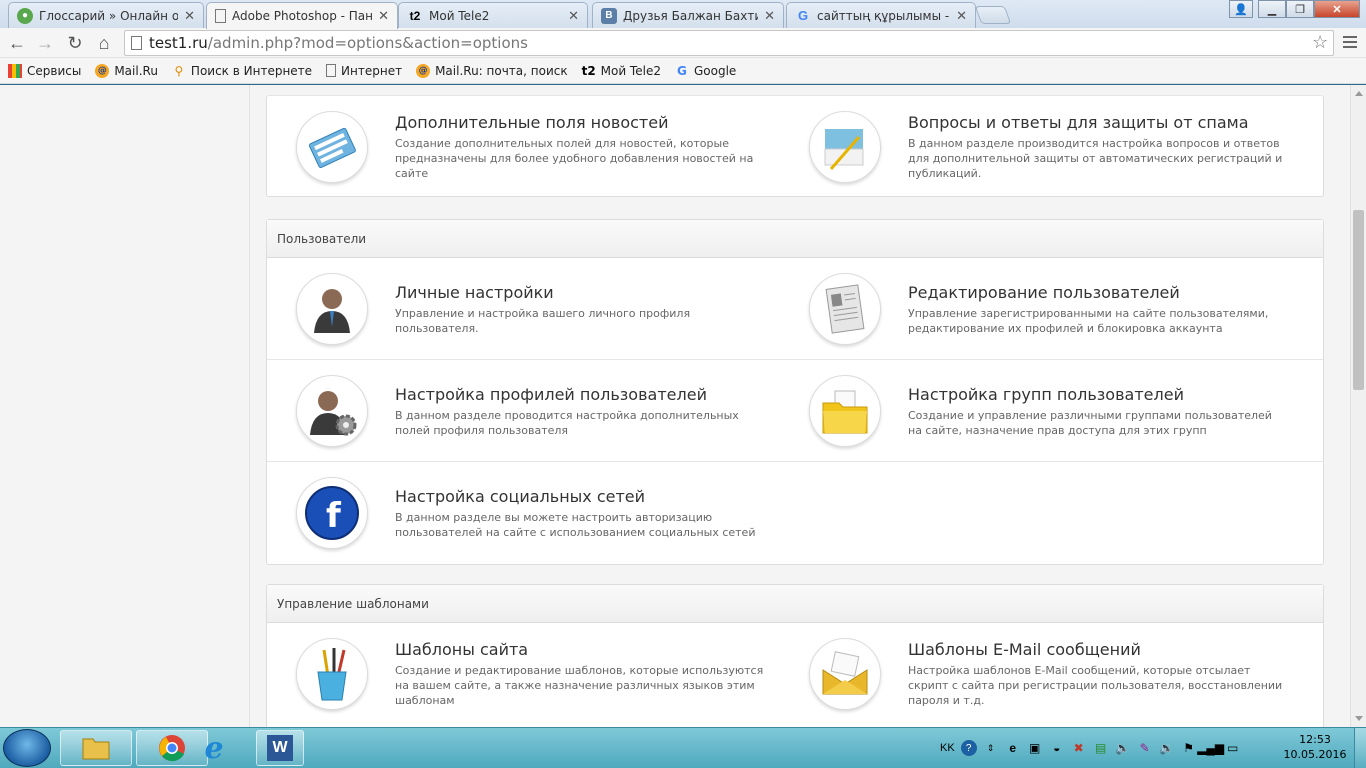 Image resolution: width=1366 pixels, height=768 pixels. What do you see at coordinates (332, 411) in the screenshot?
I see `user-gear-icon` at bounding box center [332, 411].